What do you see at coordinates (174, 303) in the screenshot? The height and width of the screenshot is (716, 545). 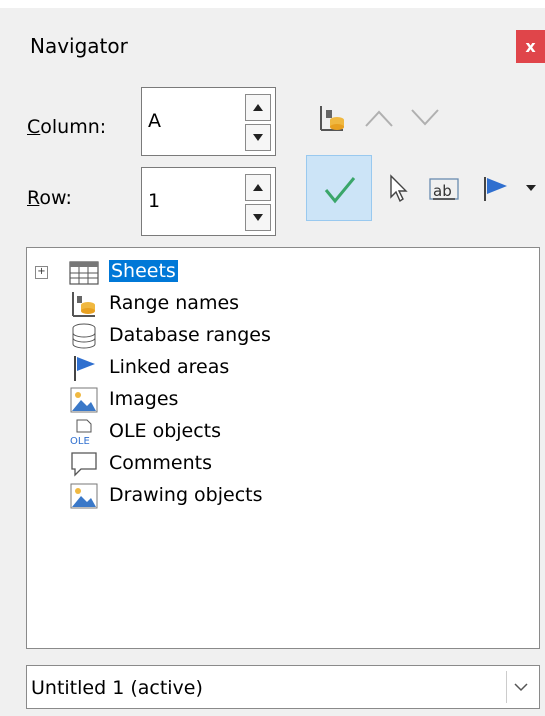 I see `tree-item-label: Range names` at bounding box center [174, 303].